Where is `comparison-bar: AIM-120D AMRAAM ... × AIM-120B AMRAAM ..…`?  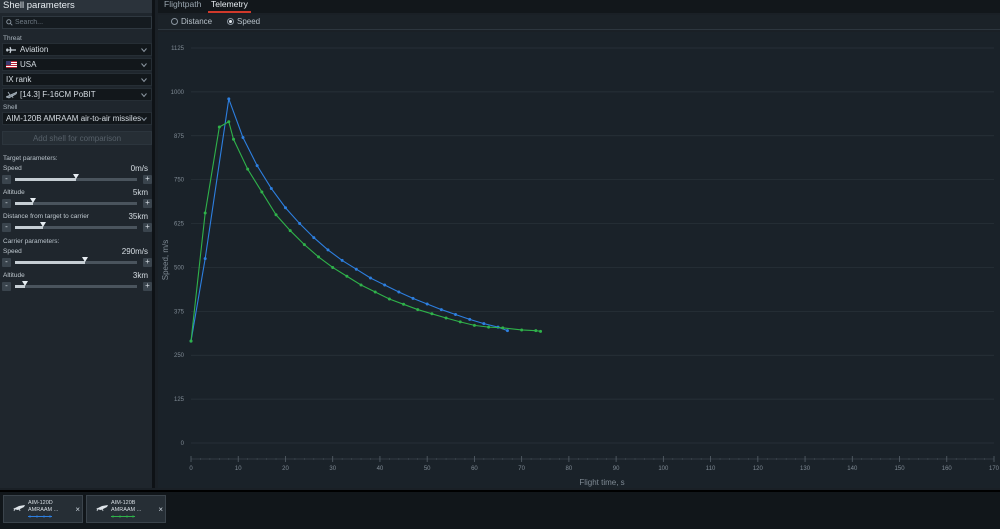
comparison-bar: AIM-120D AMRAAM ... × AIM-120B AMRAAM ..… is located at coordinates (500, 509).